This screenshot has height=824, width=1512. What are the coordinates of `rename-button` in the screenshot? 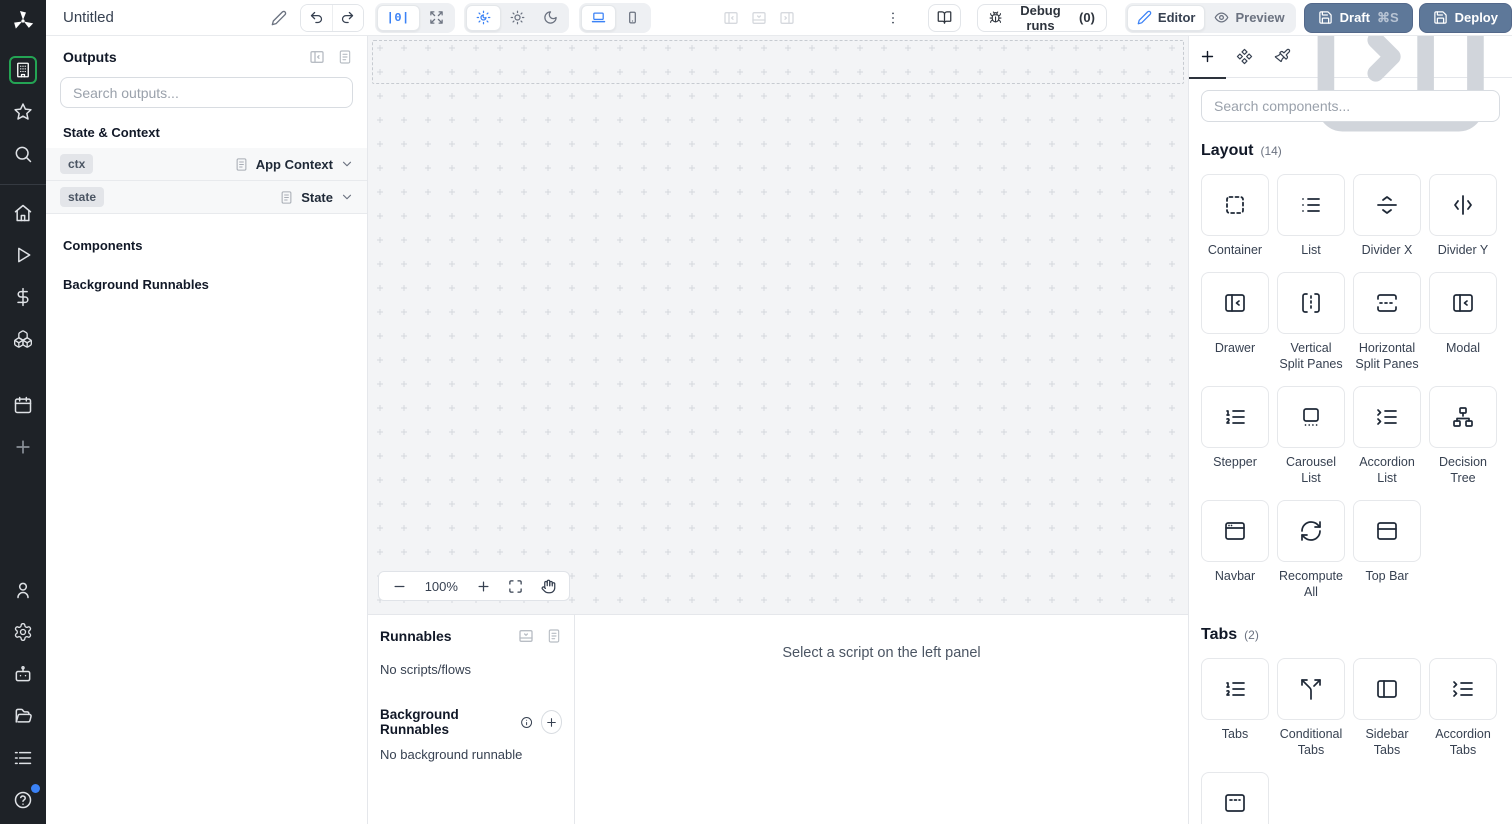 It's located at (279, 18).